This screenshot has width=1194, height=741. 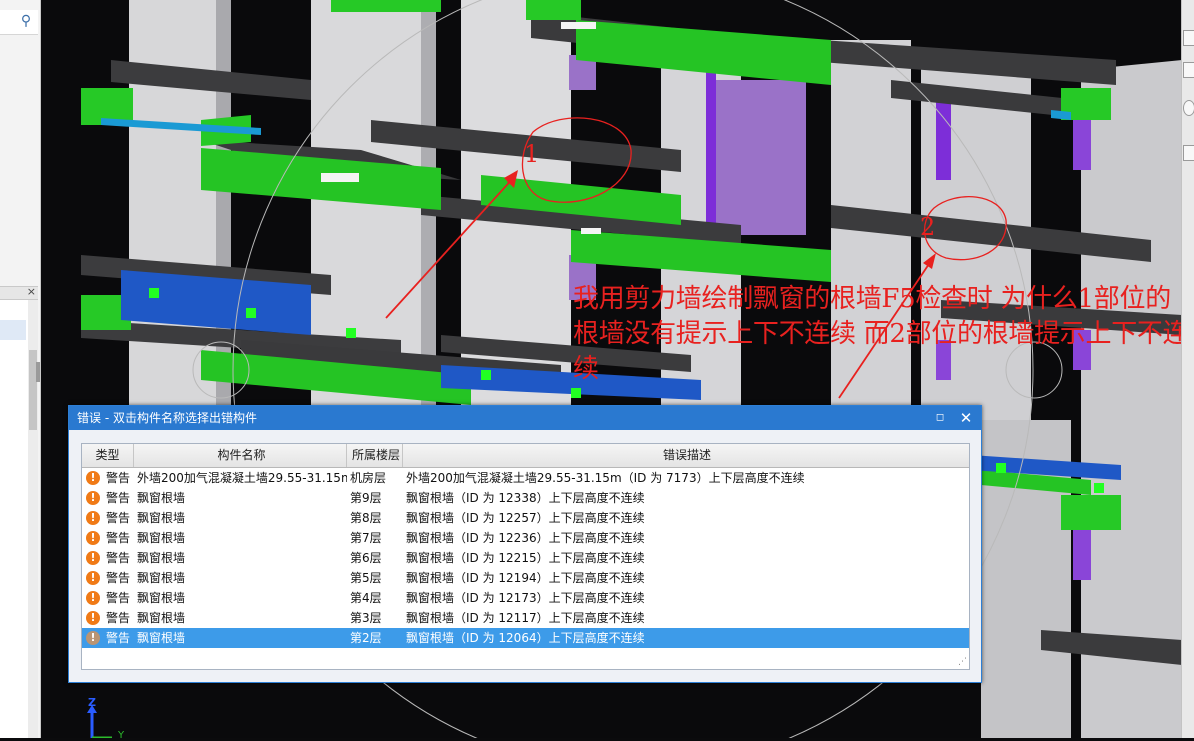 I want to click on cell-floor: 第9层, so click(x=375, y=498).